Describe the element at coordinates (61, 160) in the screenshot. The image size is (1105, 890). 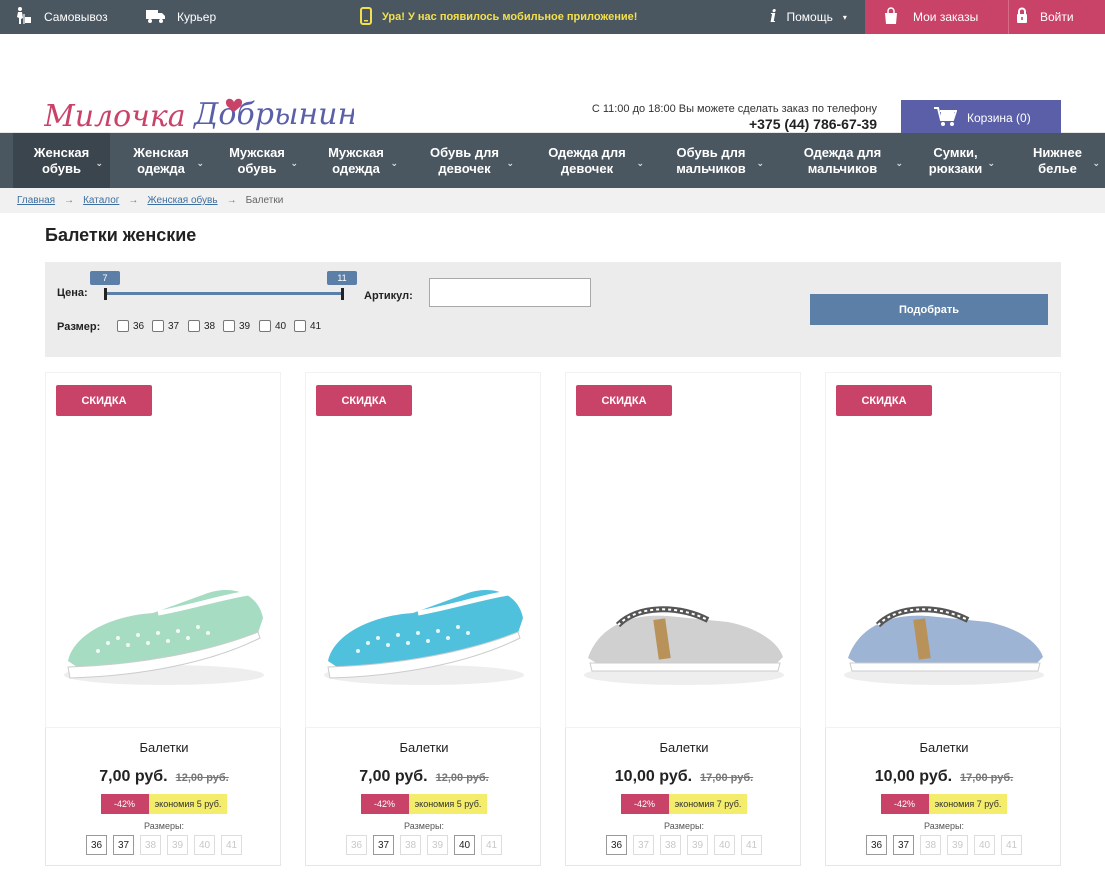
I see `nav-item-women-shoes: Женская обувь ⌄` at that location.